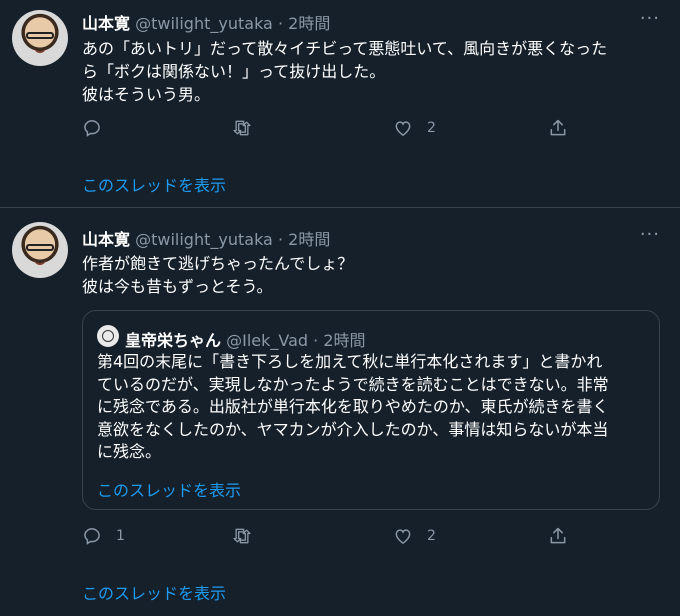  What do you see at coordinates (344, 340) in the screenshot?
I see `quoted-timestamp: 2時間` at bounding box center [344, 340].